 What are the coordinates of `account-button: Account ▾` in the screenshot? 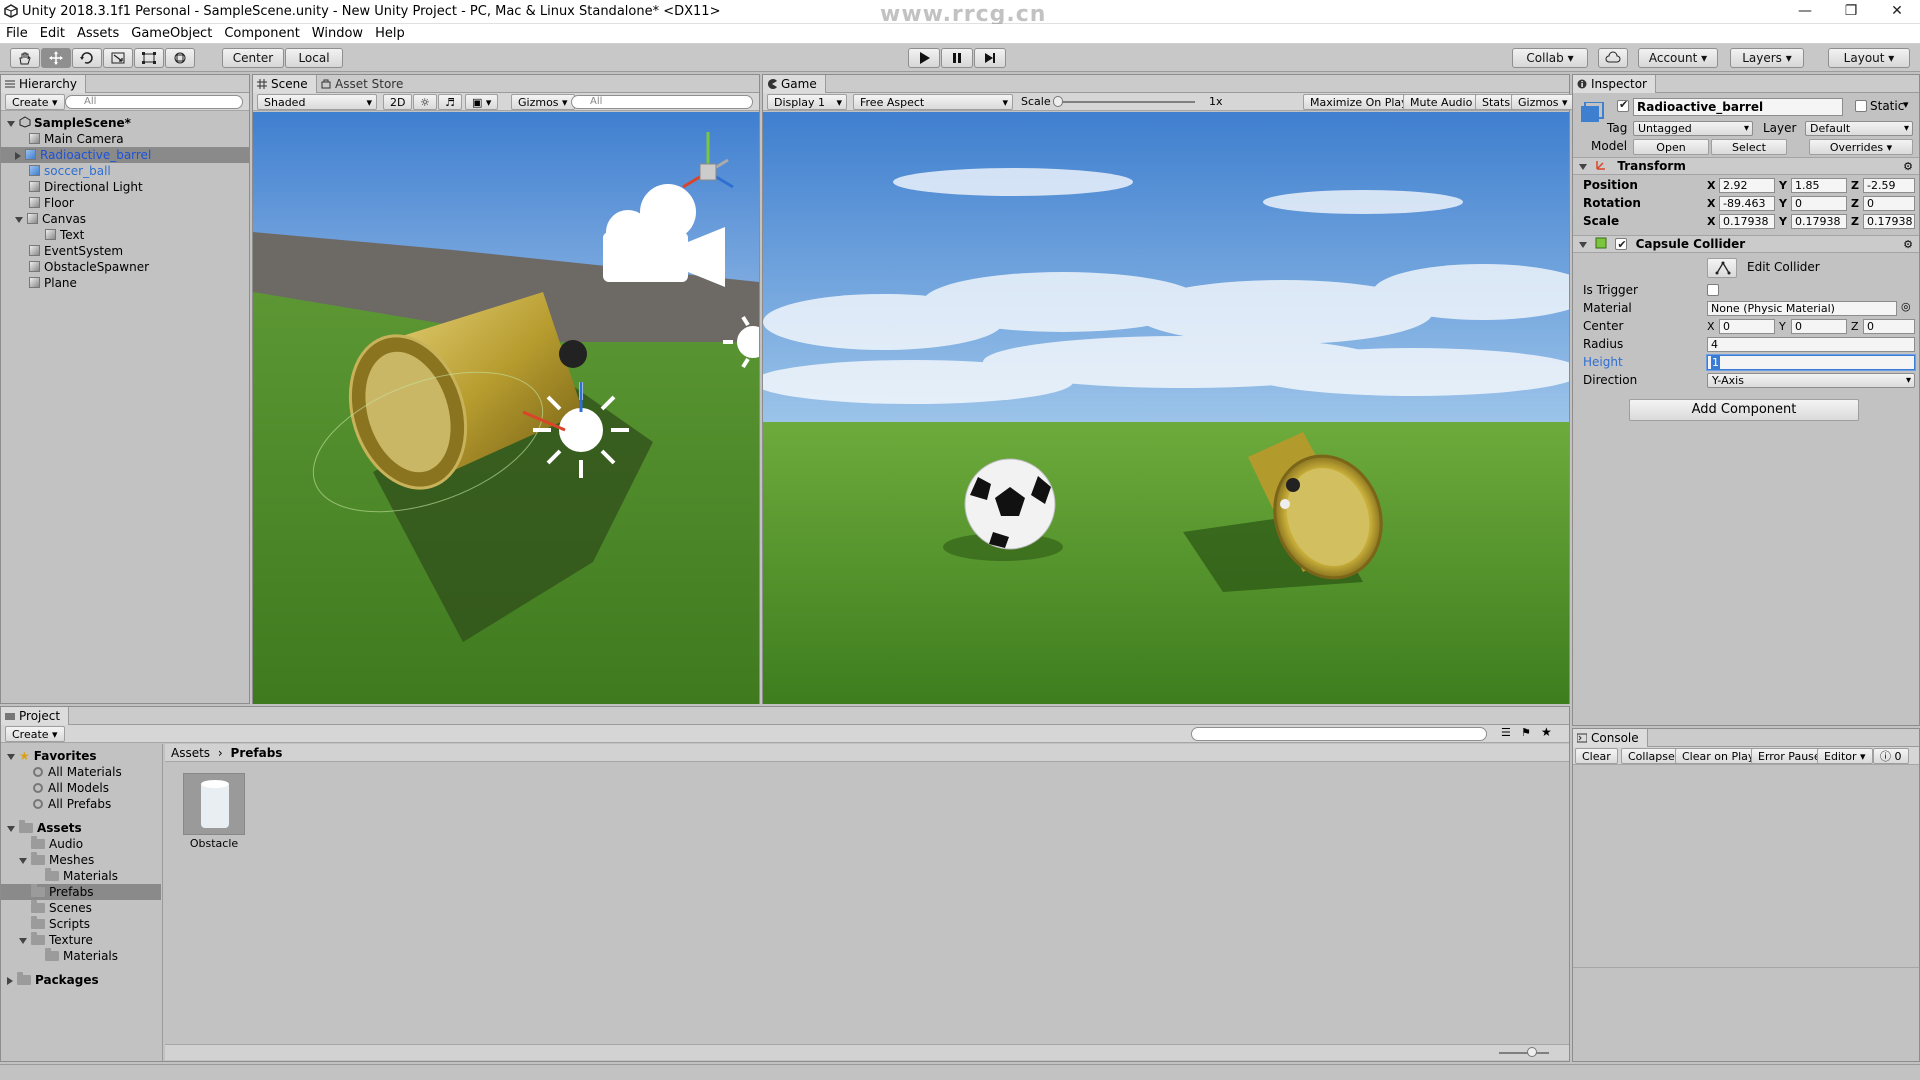 It's located at (1678, 58).